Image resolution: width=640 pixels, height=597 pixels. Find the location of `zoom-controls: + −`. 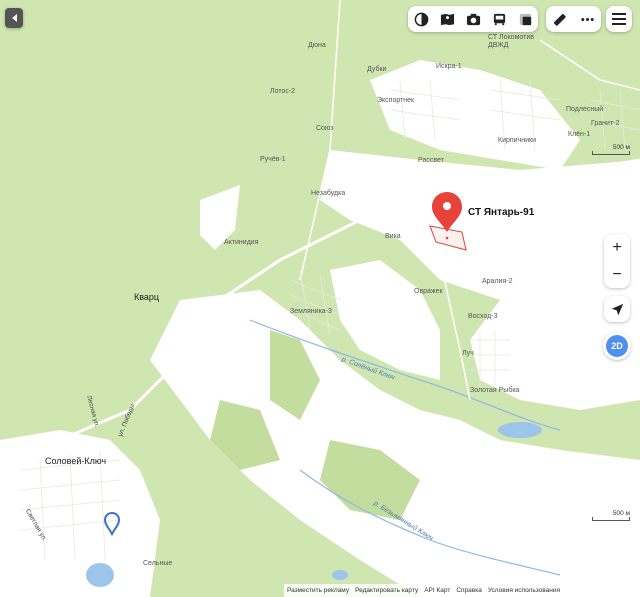

zoom-controls: + − is located at coordinates (617, 261).